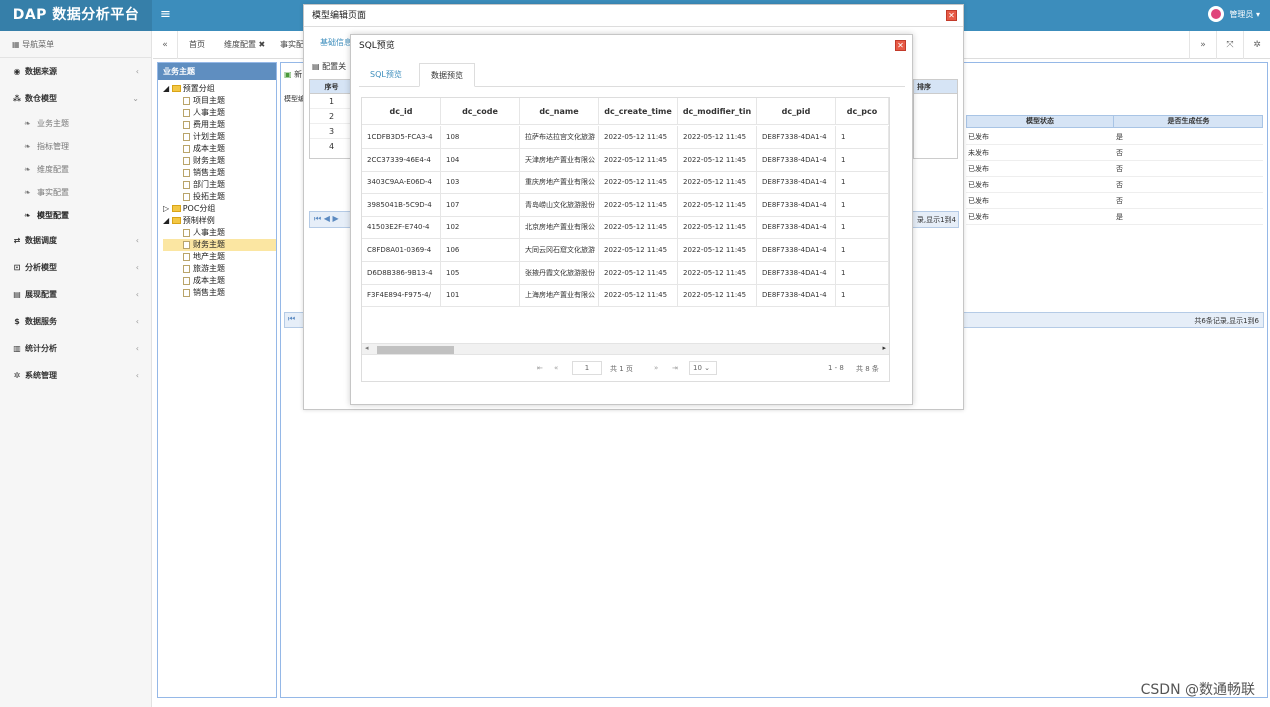 Image resolution: width=1270 pixels, height=707 pixels. Describe the element at coordinates (291, 319) in the screenshot. I see `first-page-icon: ⏮` at that location.